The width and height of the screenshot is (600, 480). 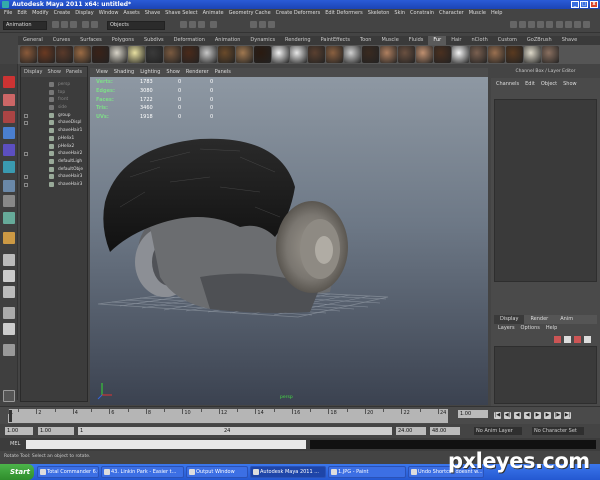 I want to click on menu-modify: Modify, so click(x=40, y=13).